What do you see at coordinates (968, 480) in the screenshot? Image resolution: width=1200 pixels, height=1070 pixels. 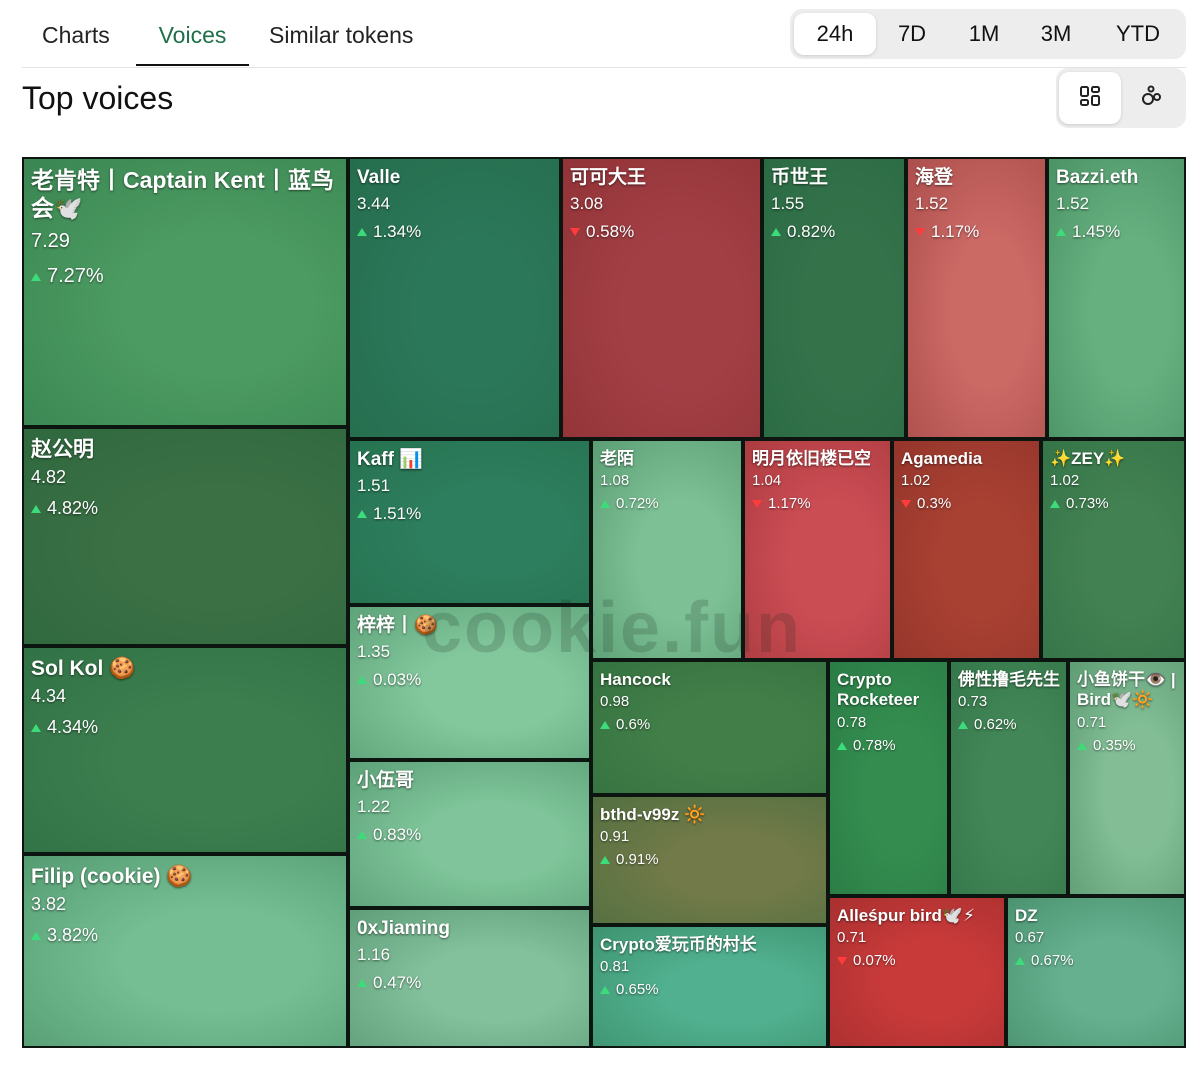 I see `voice-info: Agamedia 1.02 0.3%` at bounding box center [968, 480].